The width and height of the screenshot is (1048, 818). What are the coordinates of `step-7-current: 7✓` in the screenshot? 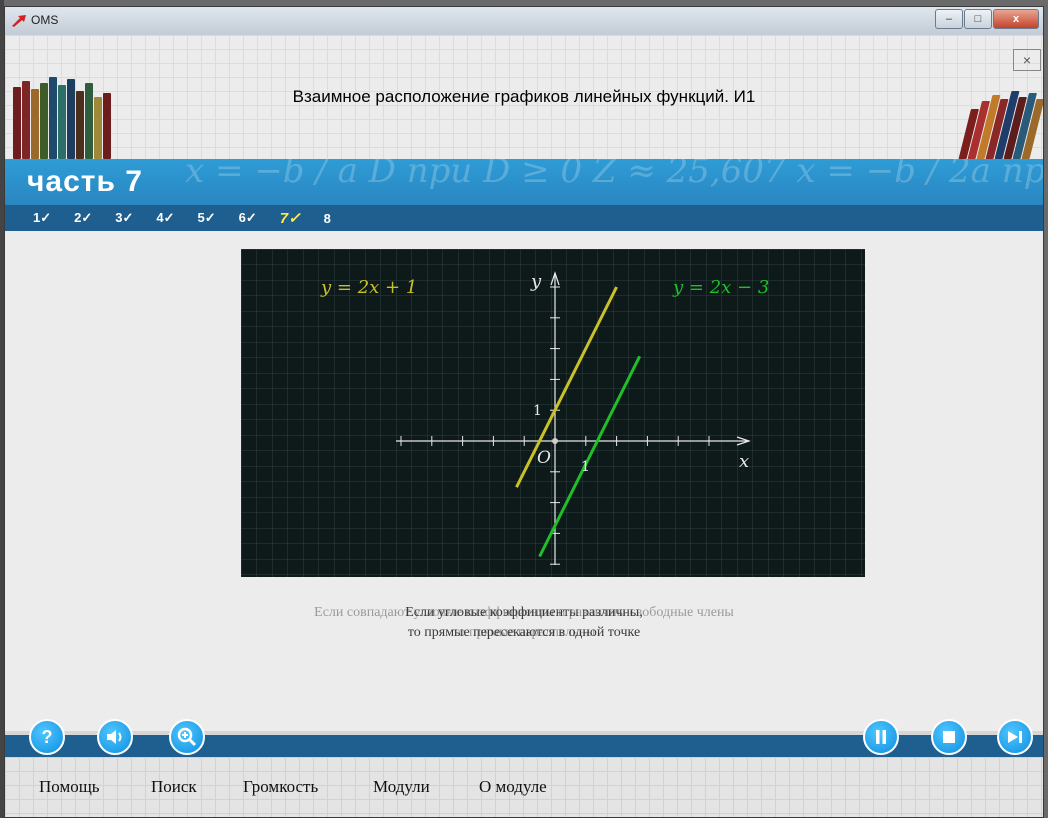 It's located at (290, 218).